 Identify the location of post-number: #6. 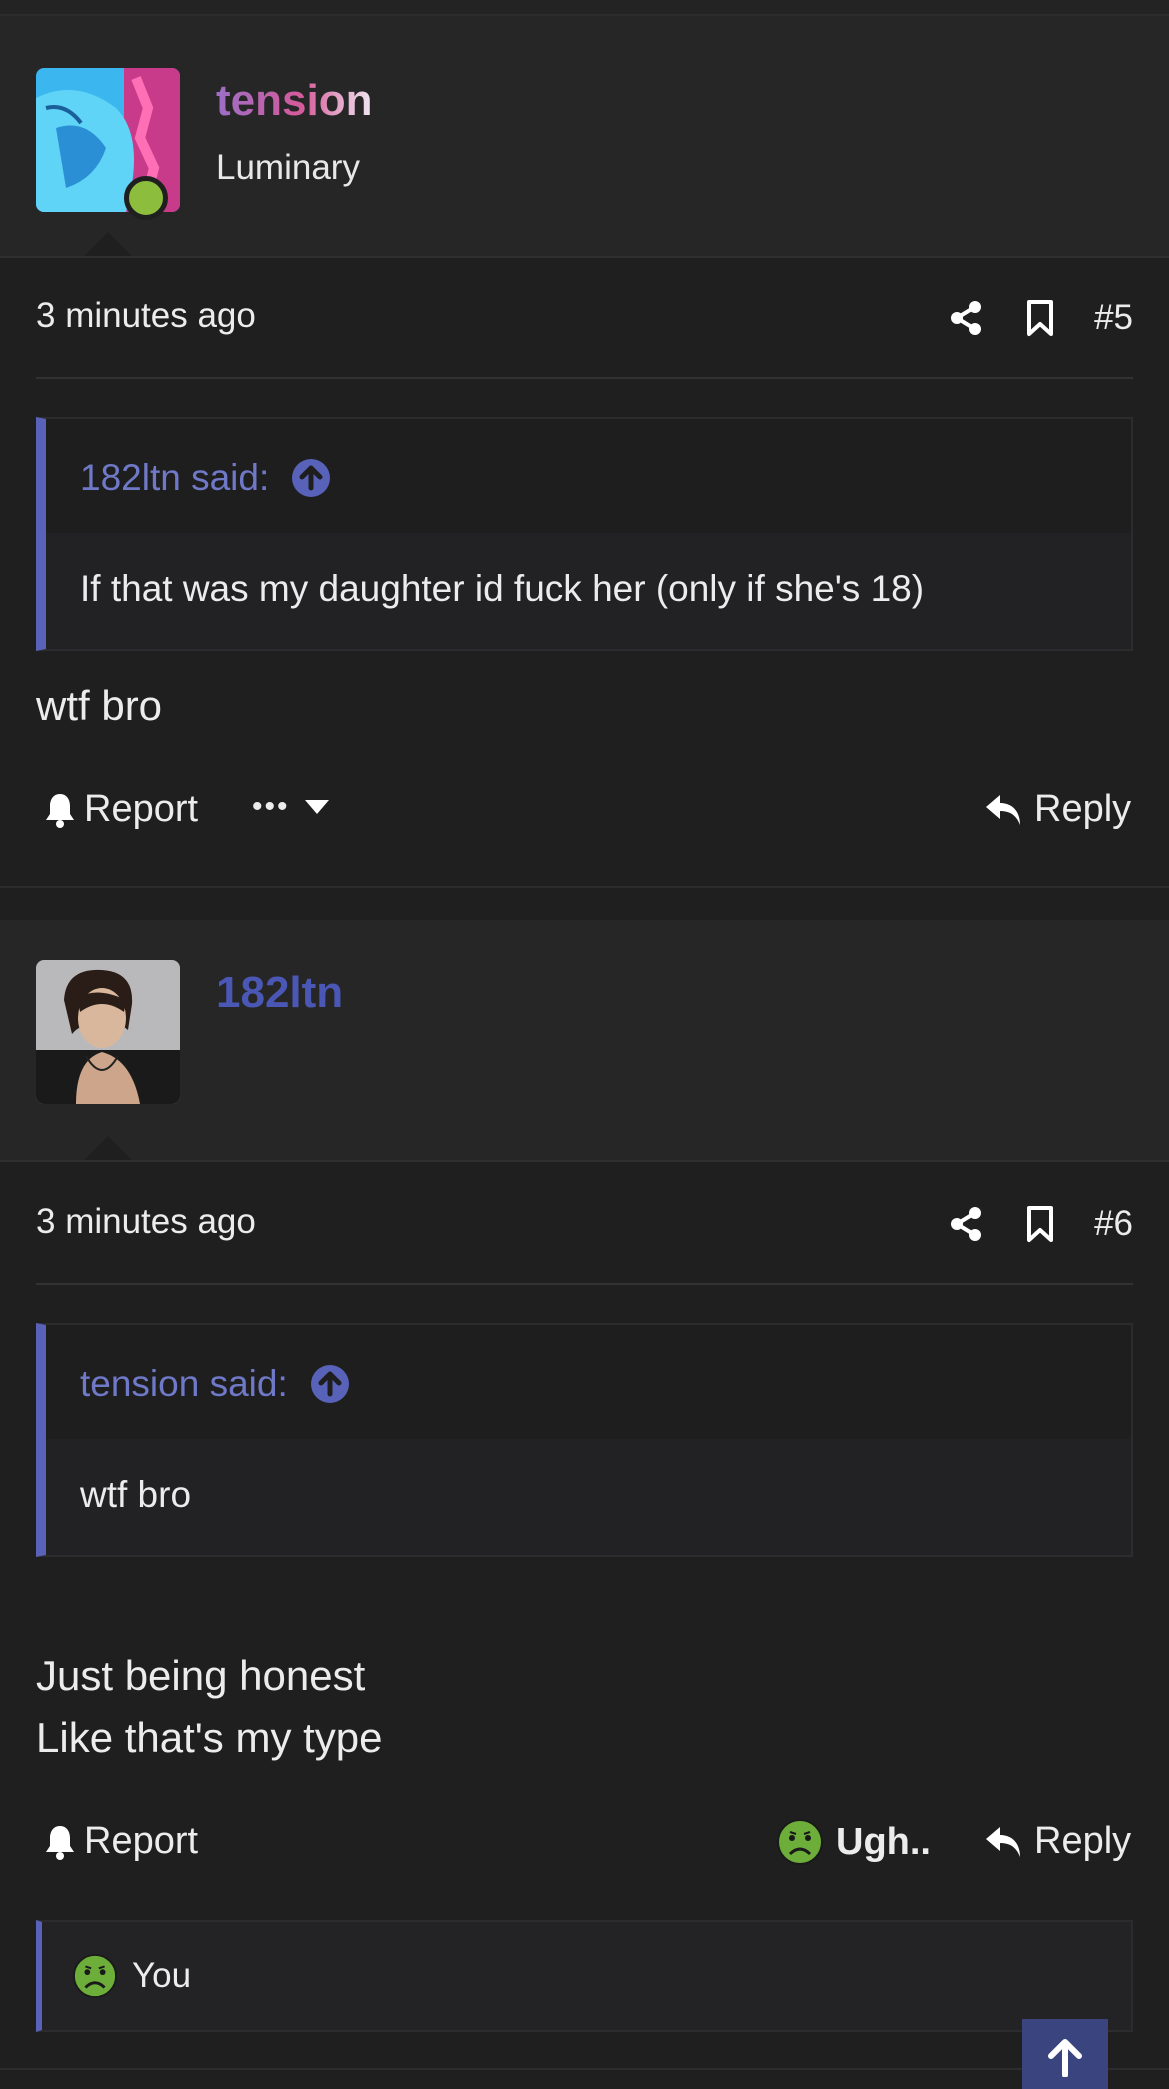
(1113, 1224).